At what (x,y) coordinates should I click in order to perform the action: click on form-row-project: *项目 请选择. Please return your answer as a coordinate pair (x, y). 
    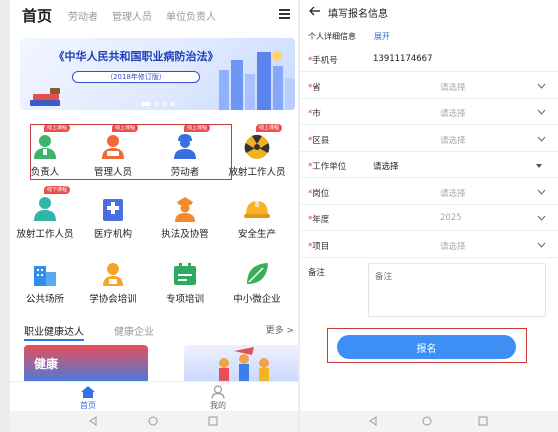
    Looking at the image, I should click on (429, 245).